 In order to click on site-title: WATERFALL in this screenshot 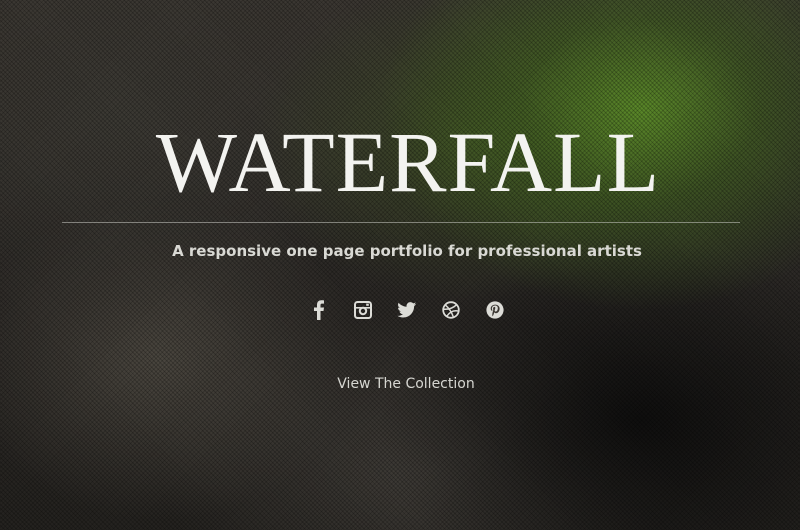, I will do `click(408, 162)`.